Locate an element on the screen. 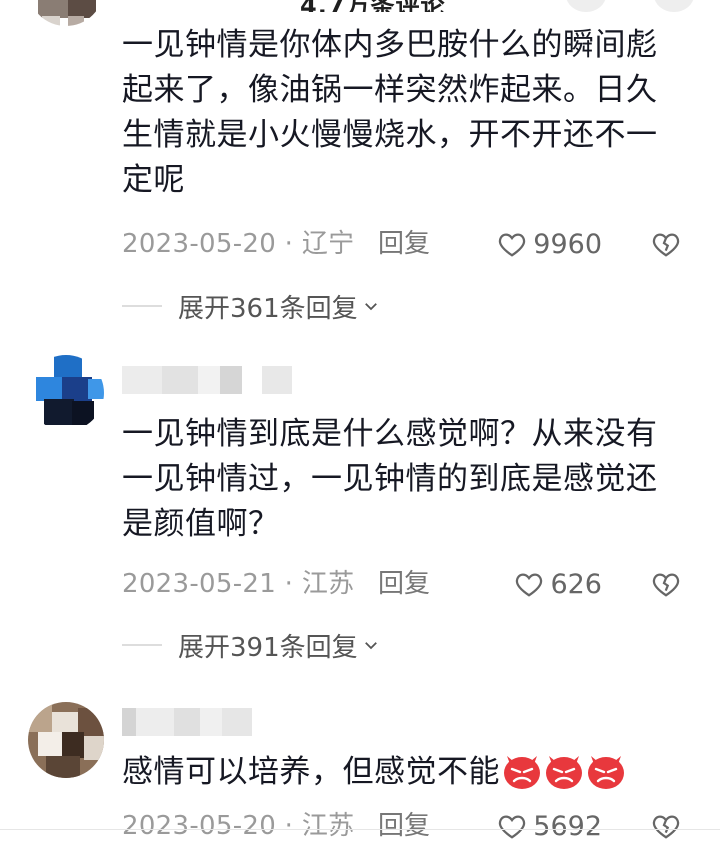  comment-location: 辽宁 is located at coordinates (328, 244).